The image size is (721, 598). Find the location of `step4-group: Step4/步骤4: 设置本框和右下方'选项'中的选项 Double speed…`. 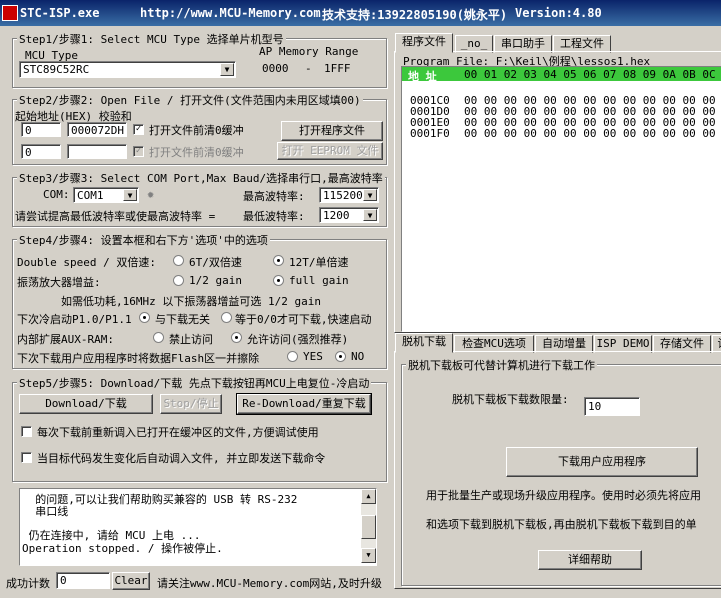

step4-group: Step4/步骤4: 设置本框和右下方'选项'中的选项 Double speed… is located at coordinates (199, 300).